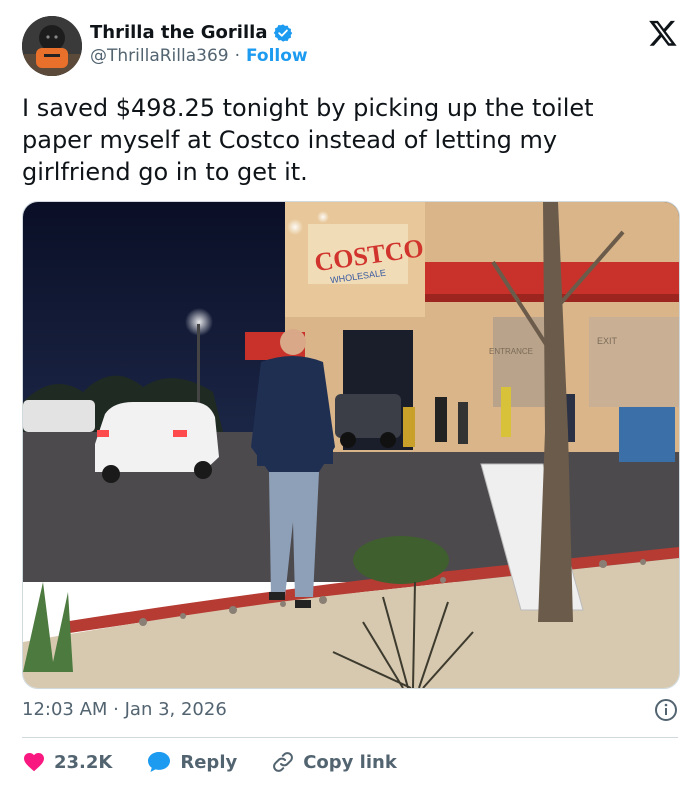 The width and height of the screenshot is (700, 789). Describe the element at coordinates (52, 46) in the screenshot. I see `avatar` at that location.